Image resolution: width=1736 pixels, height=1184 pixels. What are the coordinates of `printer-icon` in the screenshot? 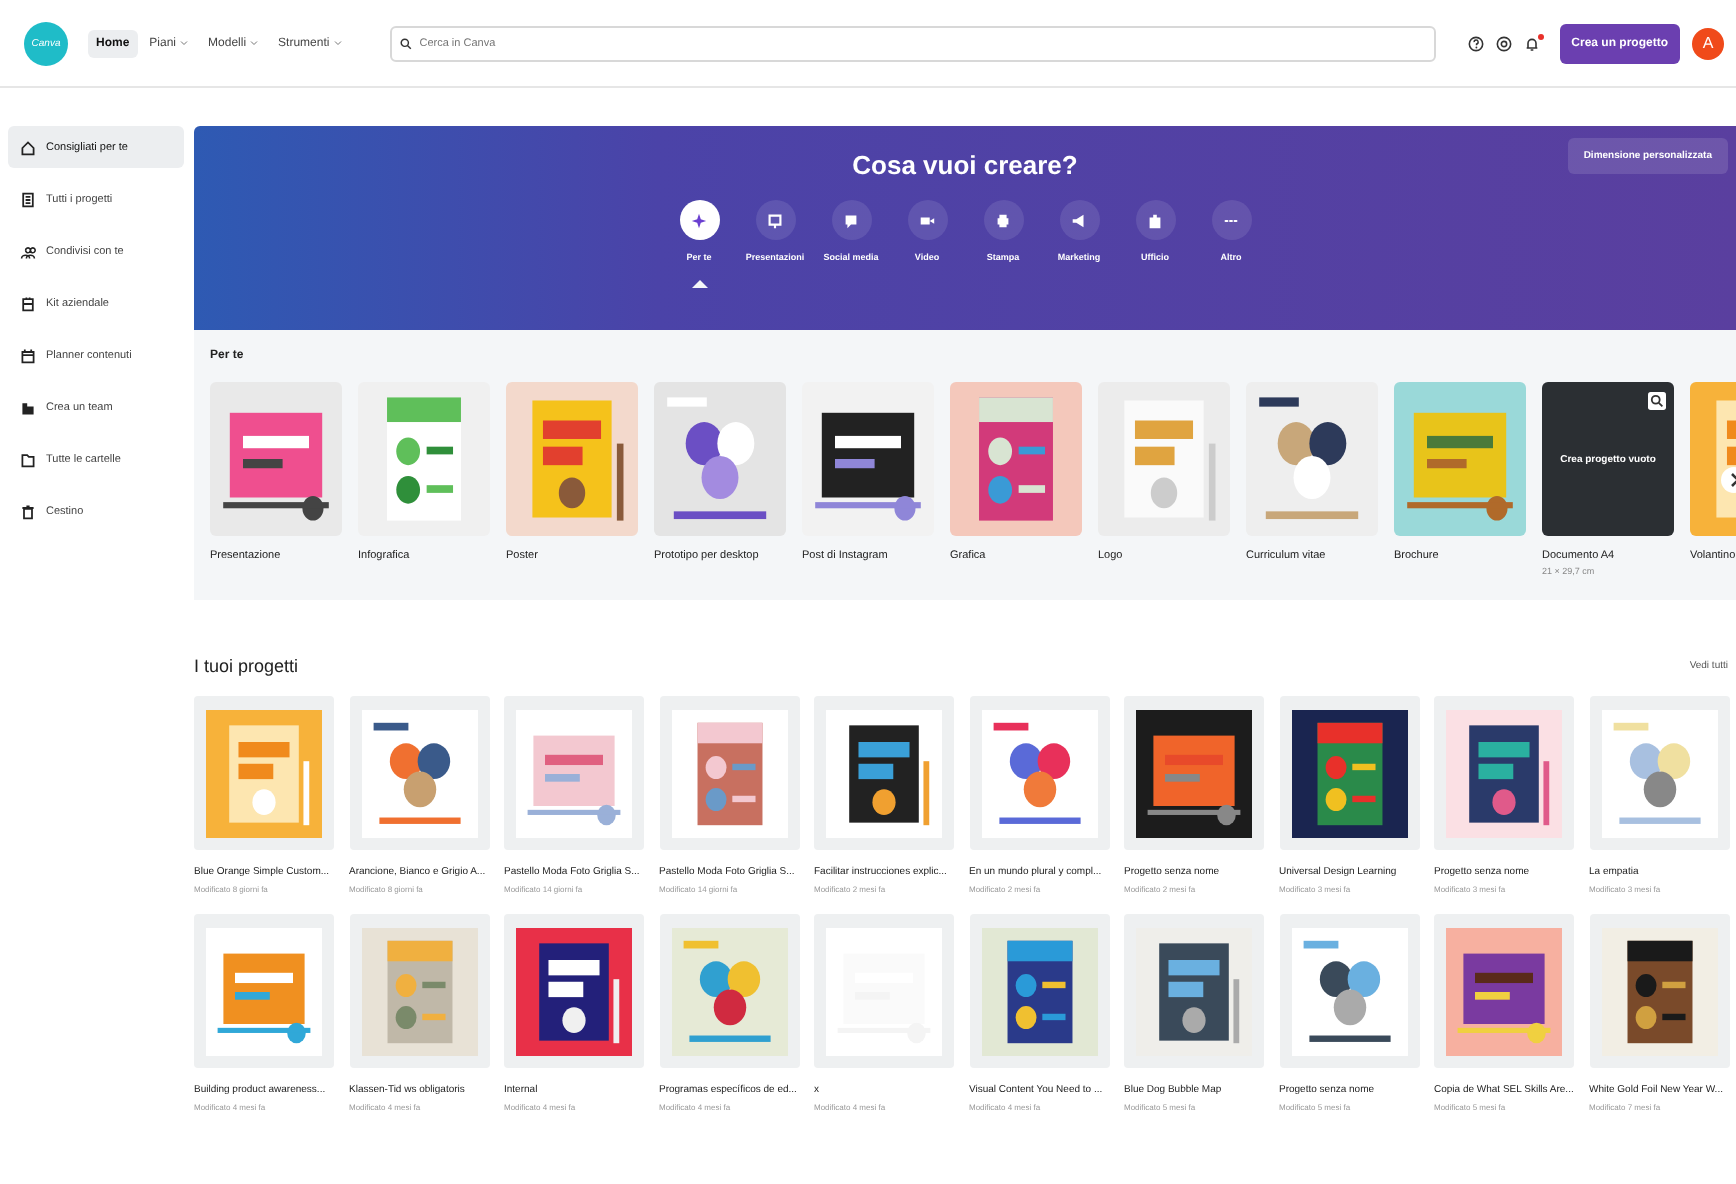 It's located at (1003, 220).